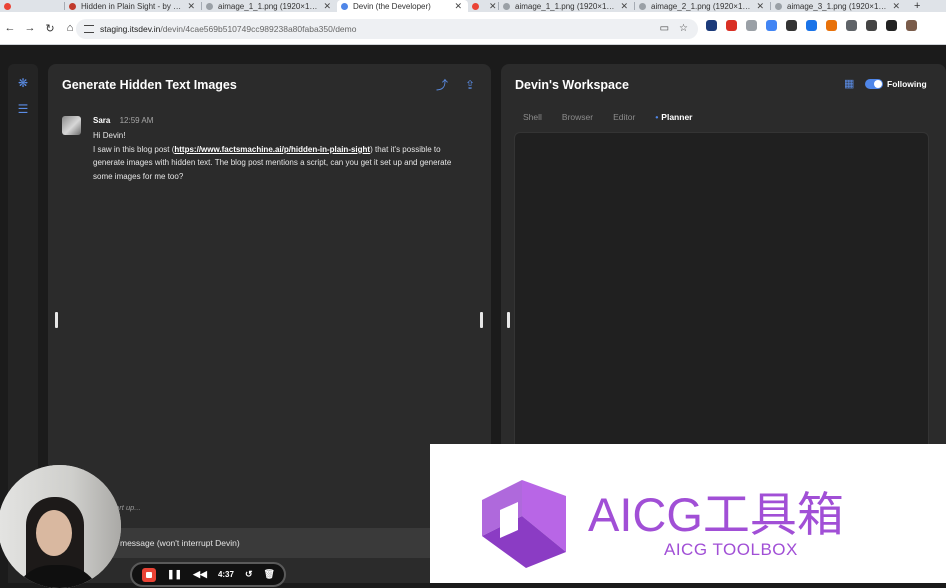  What do you see at coordinates (475, 6) in the screenshot?
I see `recording-favicon-icon` at bounding box center [475, 6].